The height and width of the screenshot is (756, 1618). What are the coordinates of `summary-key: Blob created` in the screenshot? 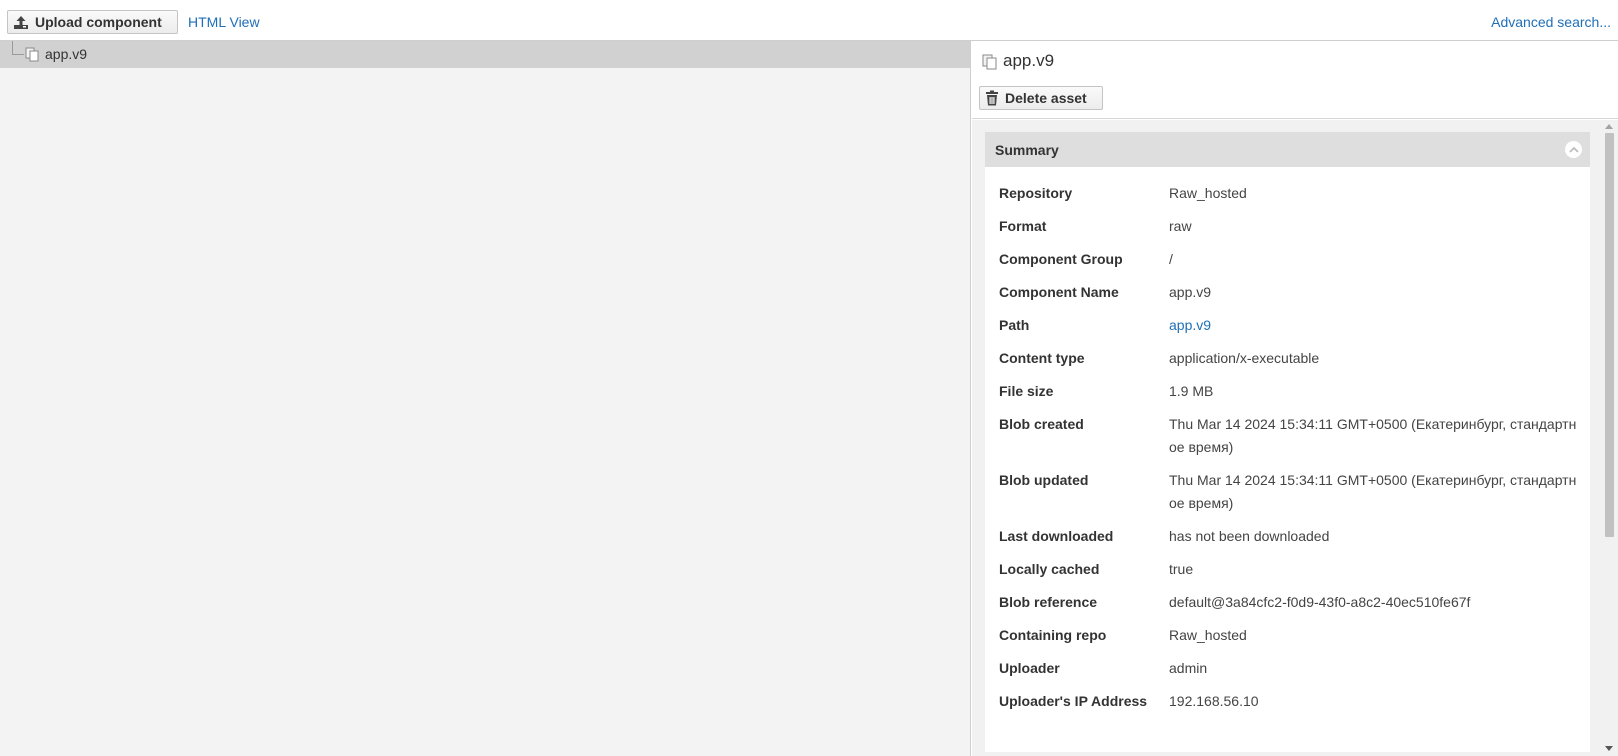 It's located at (1041, 424).